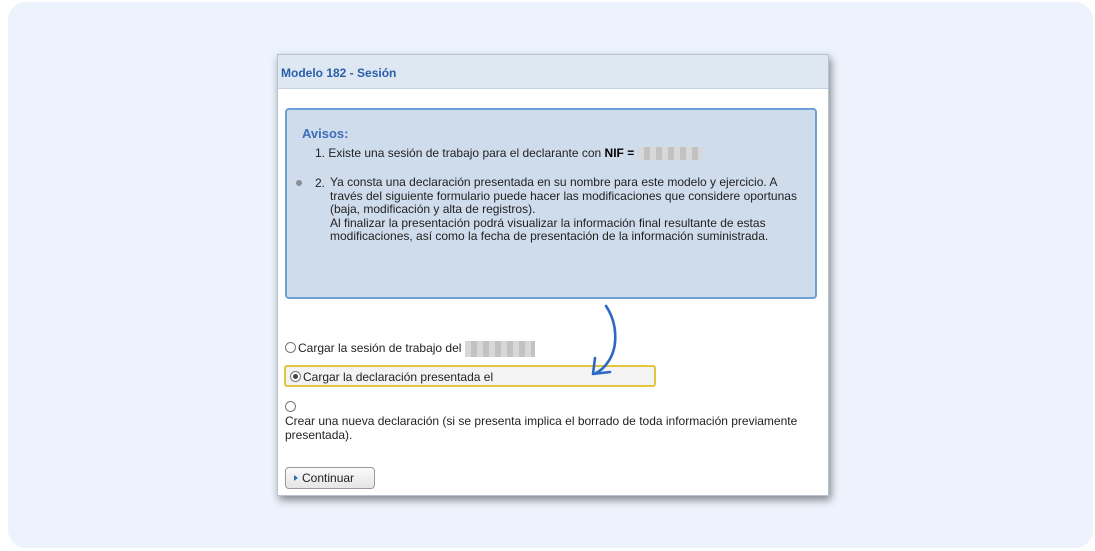  What do you see at coordinates (296, 478) in the screenshot?
I see `play-icon` at bounding box center [296, 478].